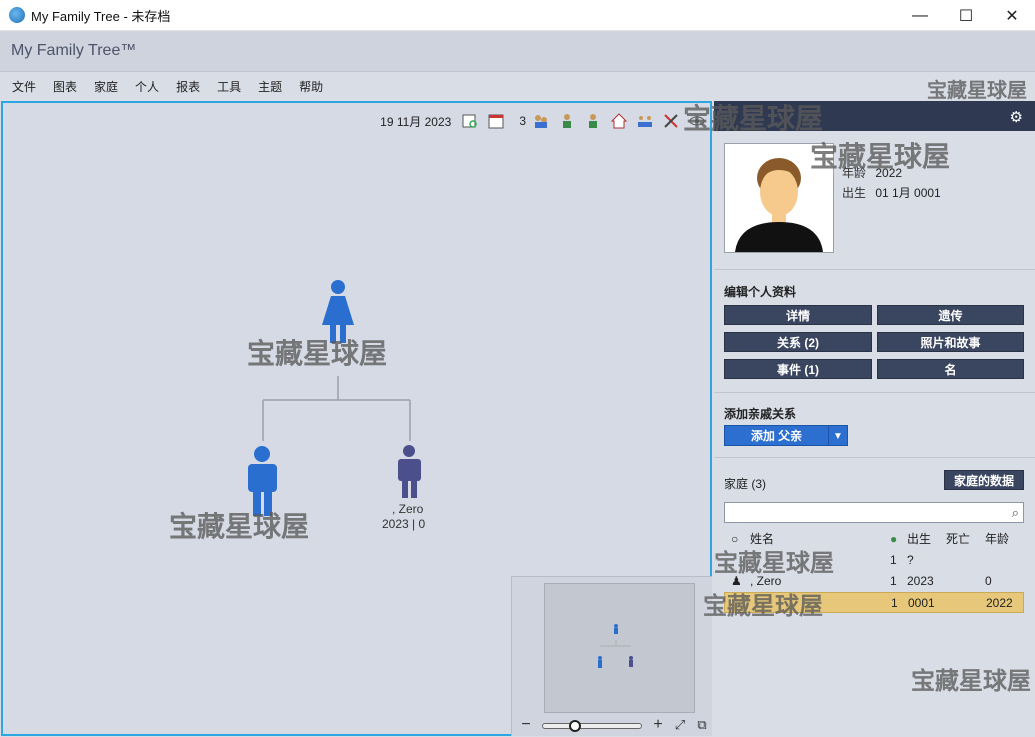  Describe the element at coordinates (760, 292) in the screenshot. I see `edit-profile-title: 编辑个人资料` at that location.